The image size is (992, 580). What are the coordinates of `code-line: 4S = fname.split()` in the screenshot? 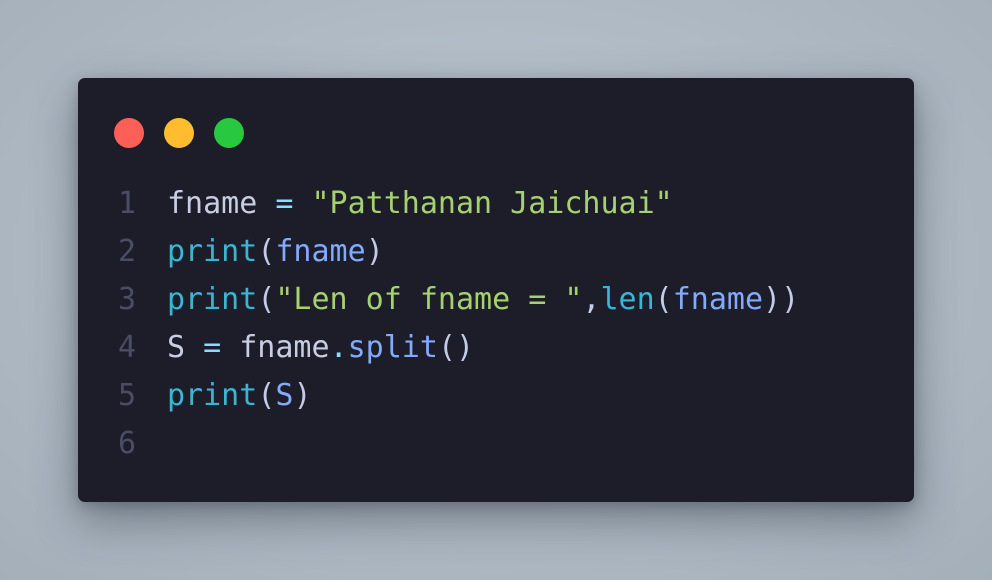 It's located at (496, 348).